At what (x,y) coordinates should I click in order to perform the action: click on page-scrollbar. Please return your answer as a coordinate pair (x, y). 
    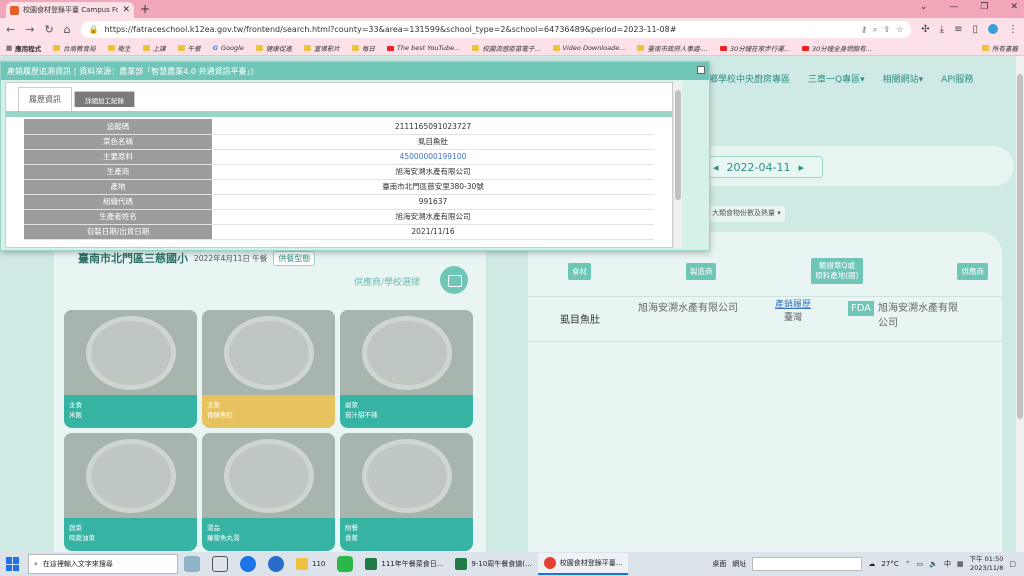
    Looking at the image, I should click on (1020, 304).